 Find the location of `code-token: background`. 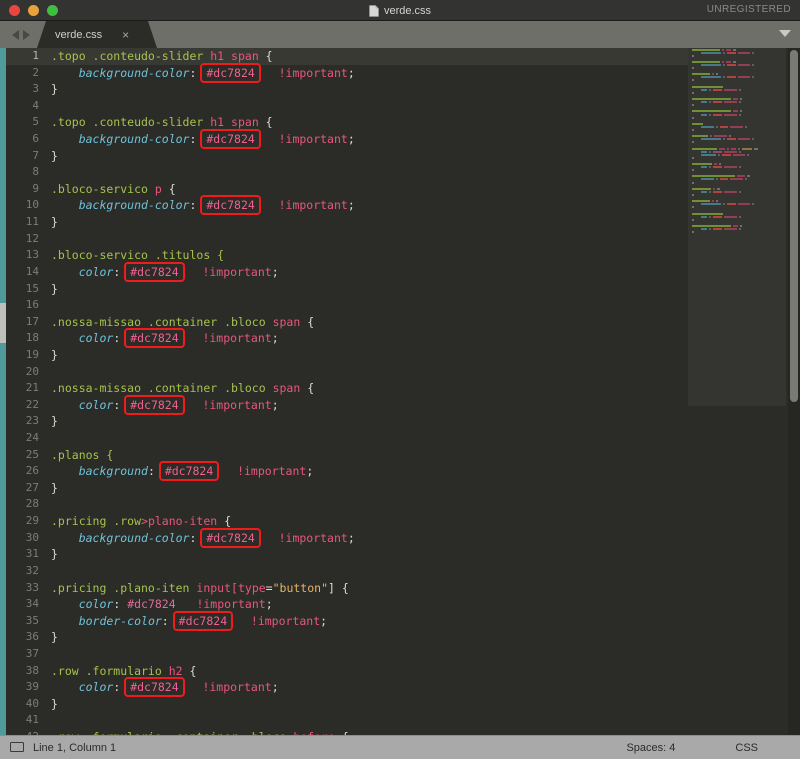

code-token: background is located at coordinates (113, 471).